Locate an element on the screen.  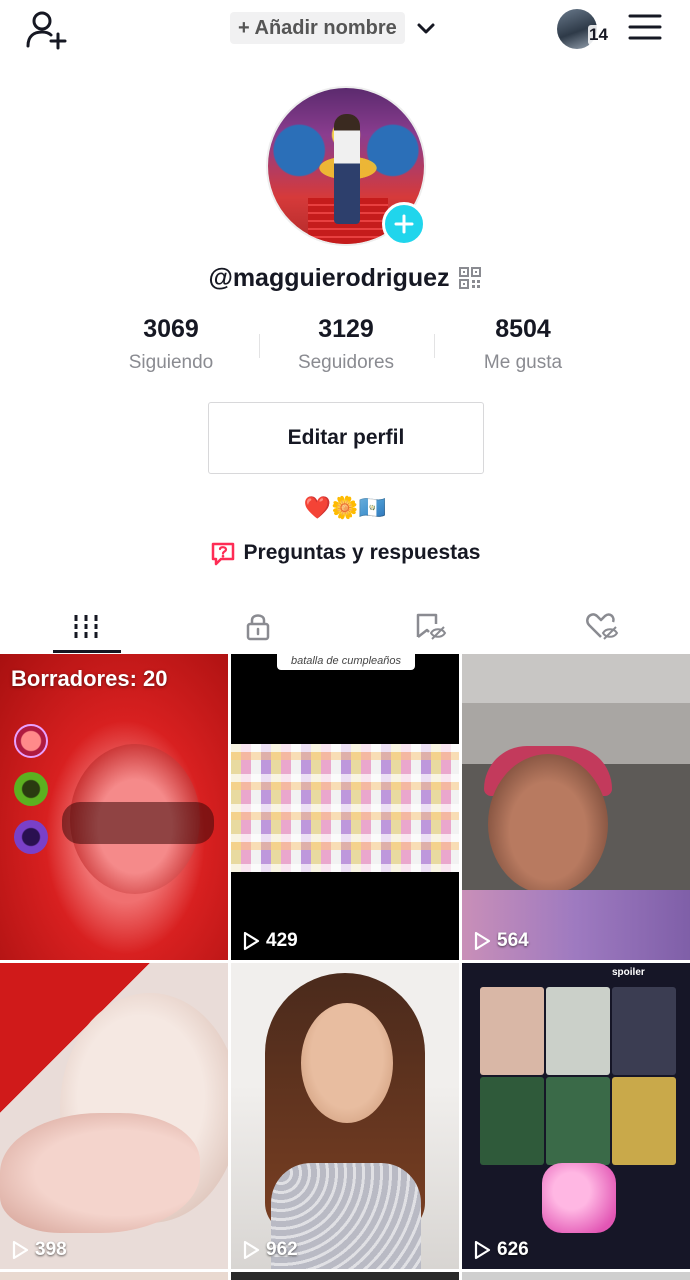
lock-icon is located at coordinates (258, 627).